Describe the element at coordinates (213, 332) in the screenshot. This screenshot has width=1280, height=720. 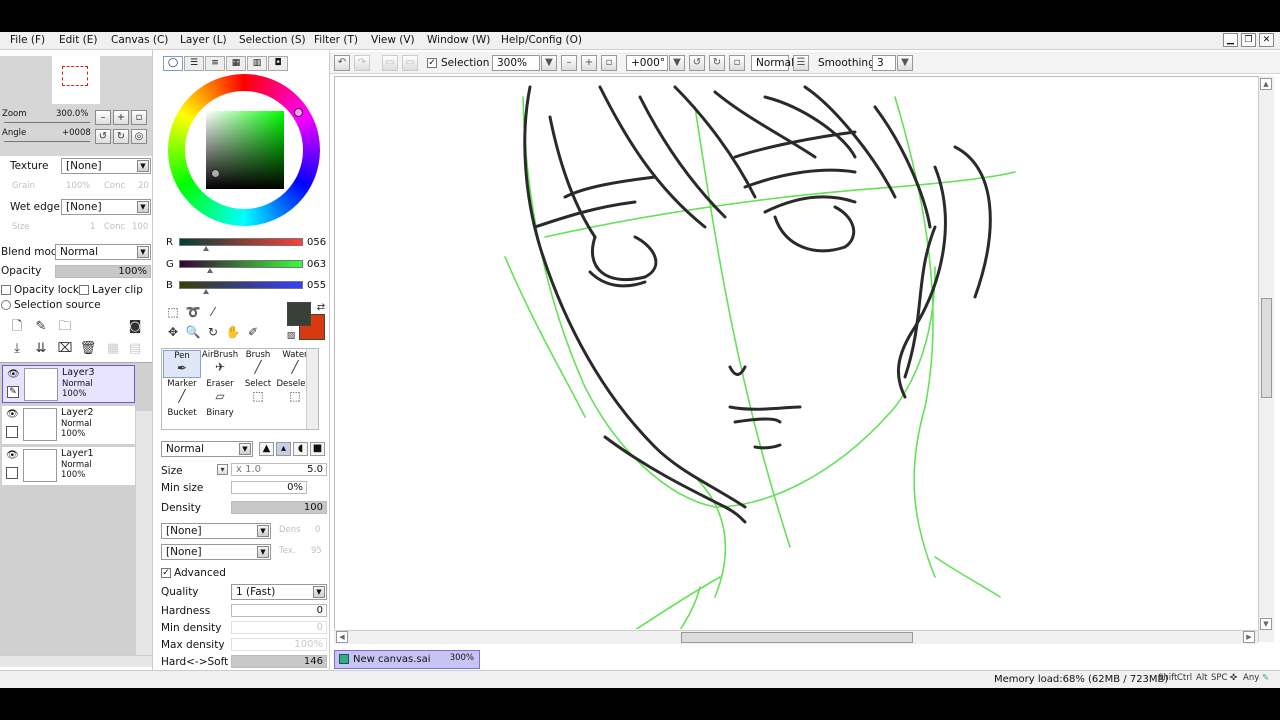
I see `rotate-icon: ↻` at that location.